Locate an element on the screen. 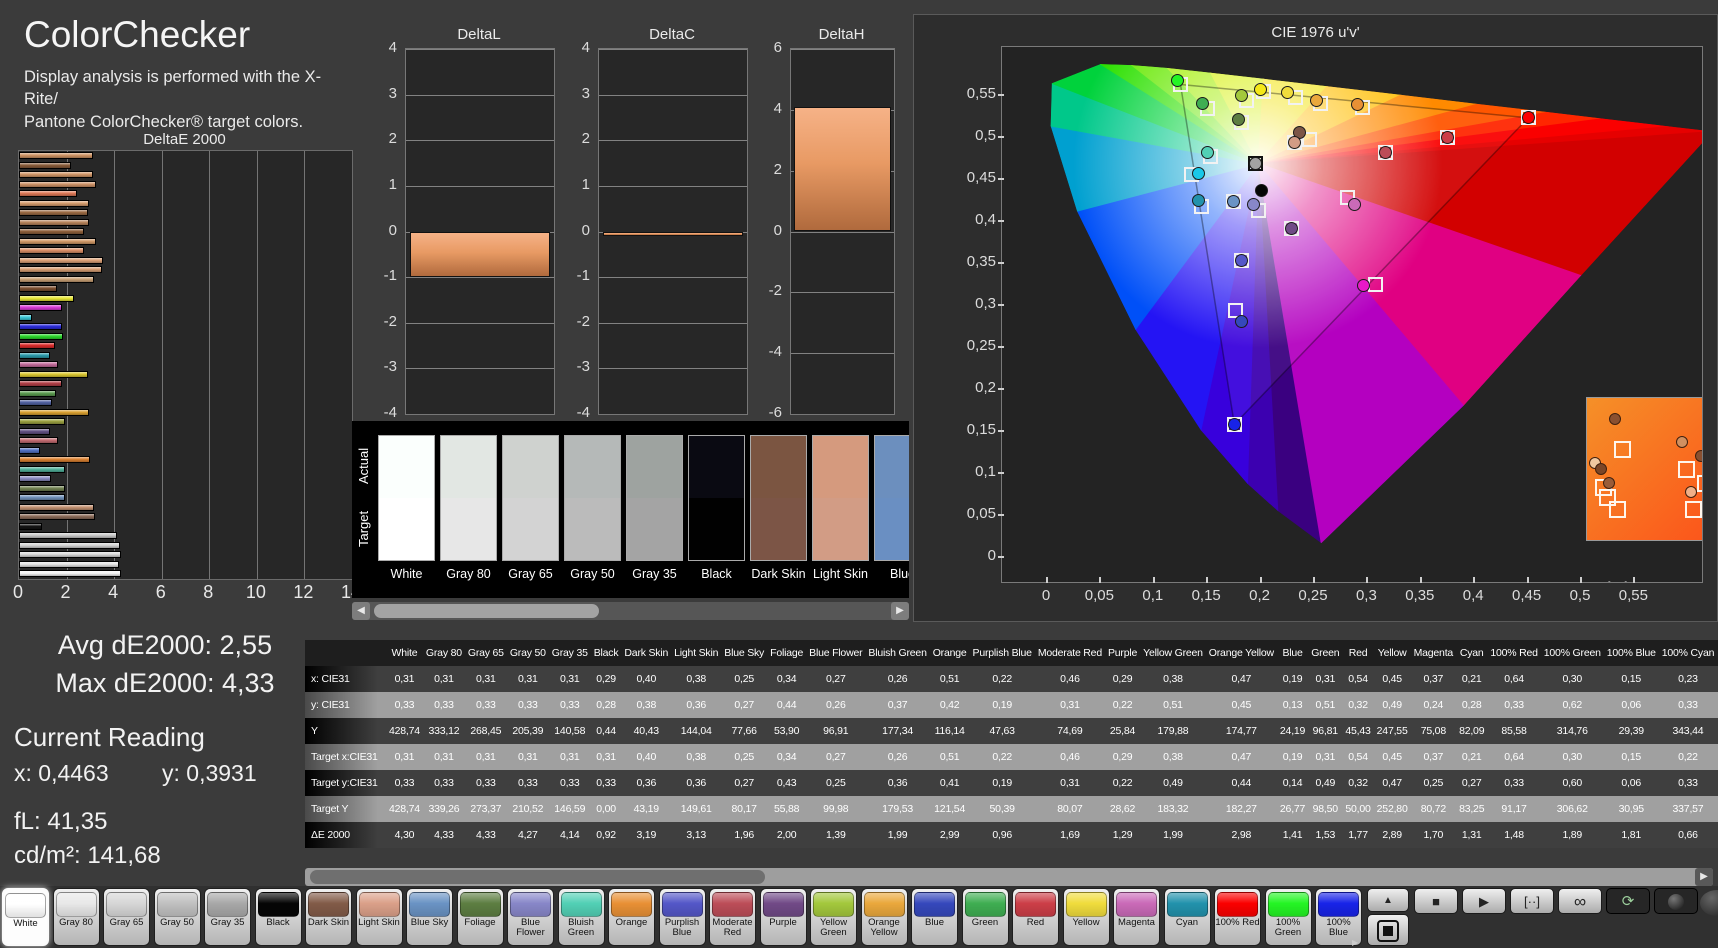  cie-measured-point is located at coordinates (1447, 137).